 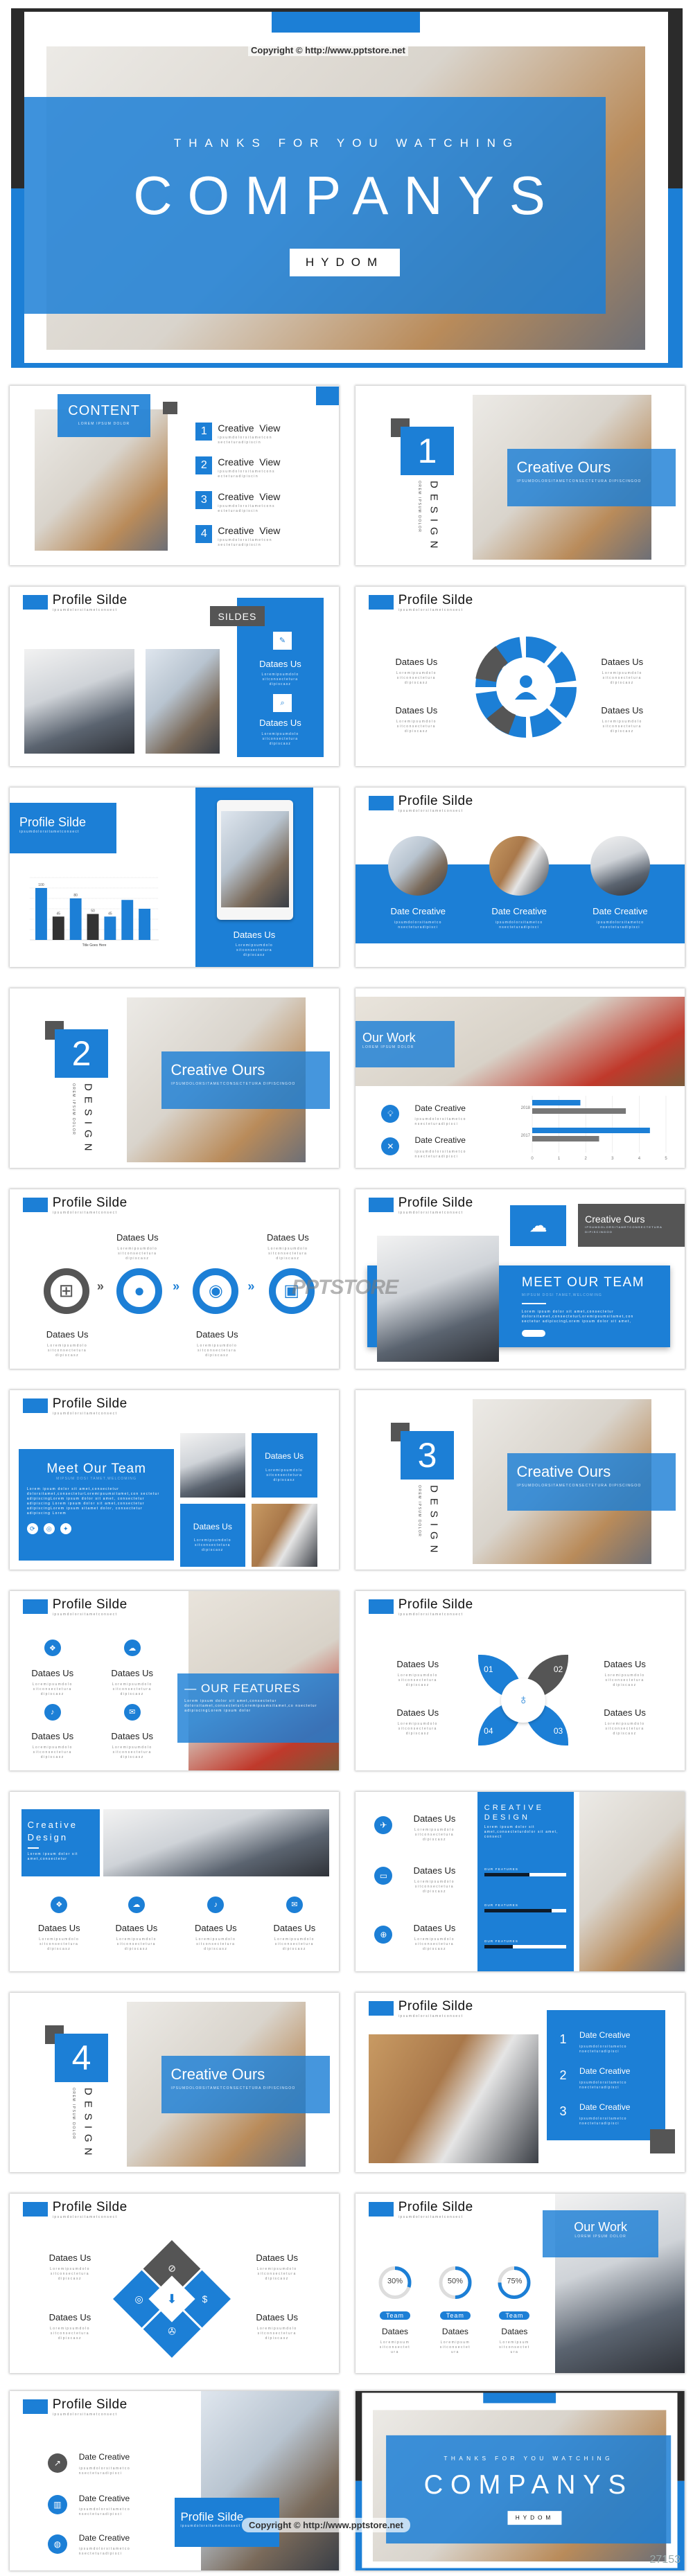 I want to click on list-number: 3, so click(x=563, y=2111).